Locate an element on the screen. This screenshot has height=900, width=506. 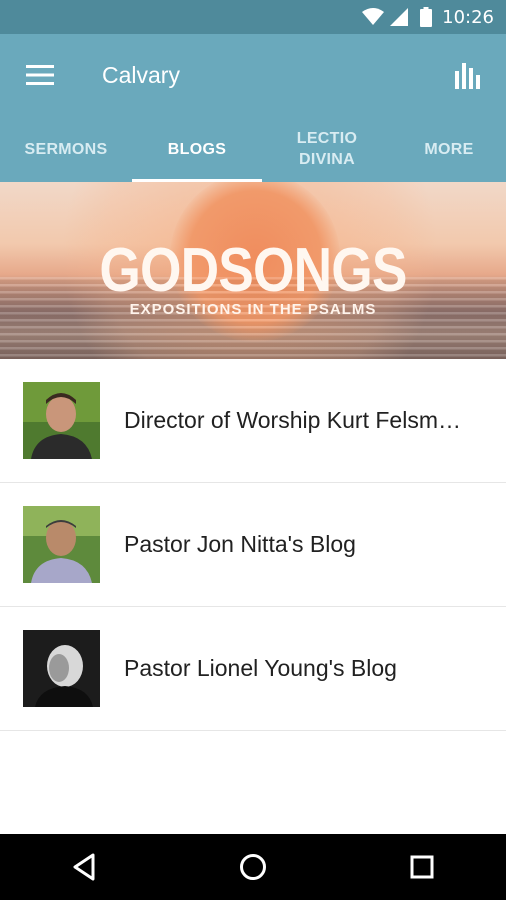
tab-bar: SERMONS BLOGS LECTIO DIVINA MORE is located at coordinates (253, 149).